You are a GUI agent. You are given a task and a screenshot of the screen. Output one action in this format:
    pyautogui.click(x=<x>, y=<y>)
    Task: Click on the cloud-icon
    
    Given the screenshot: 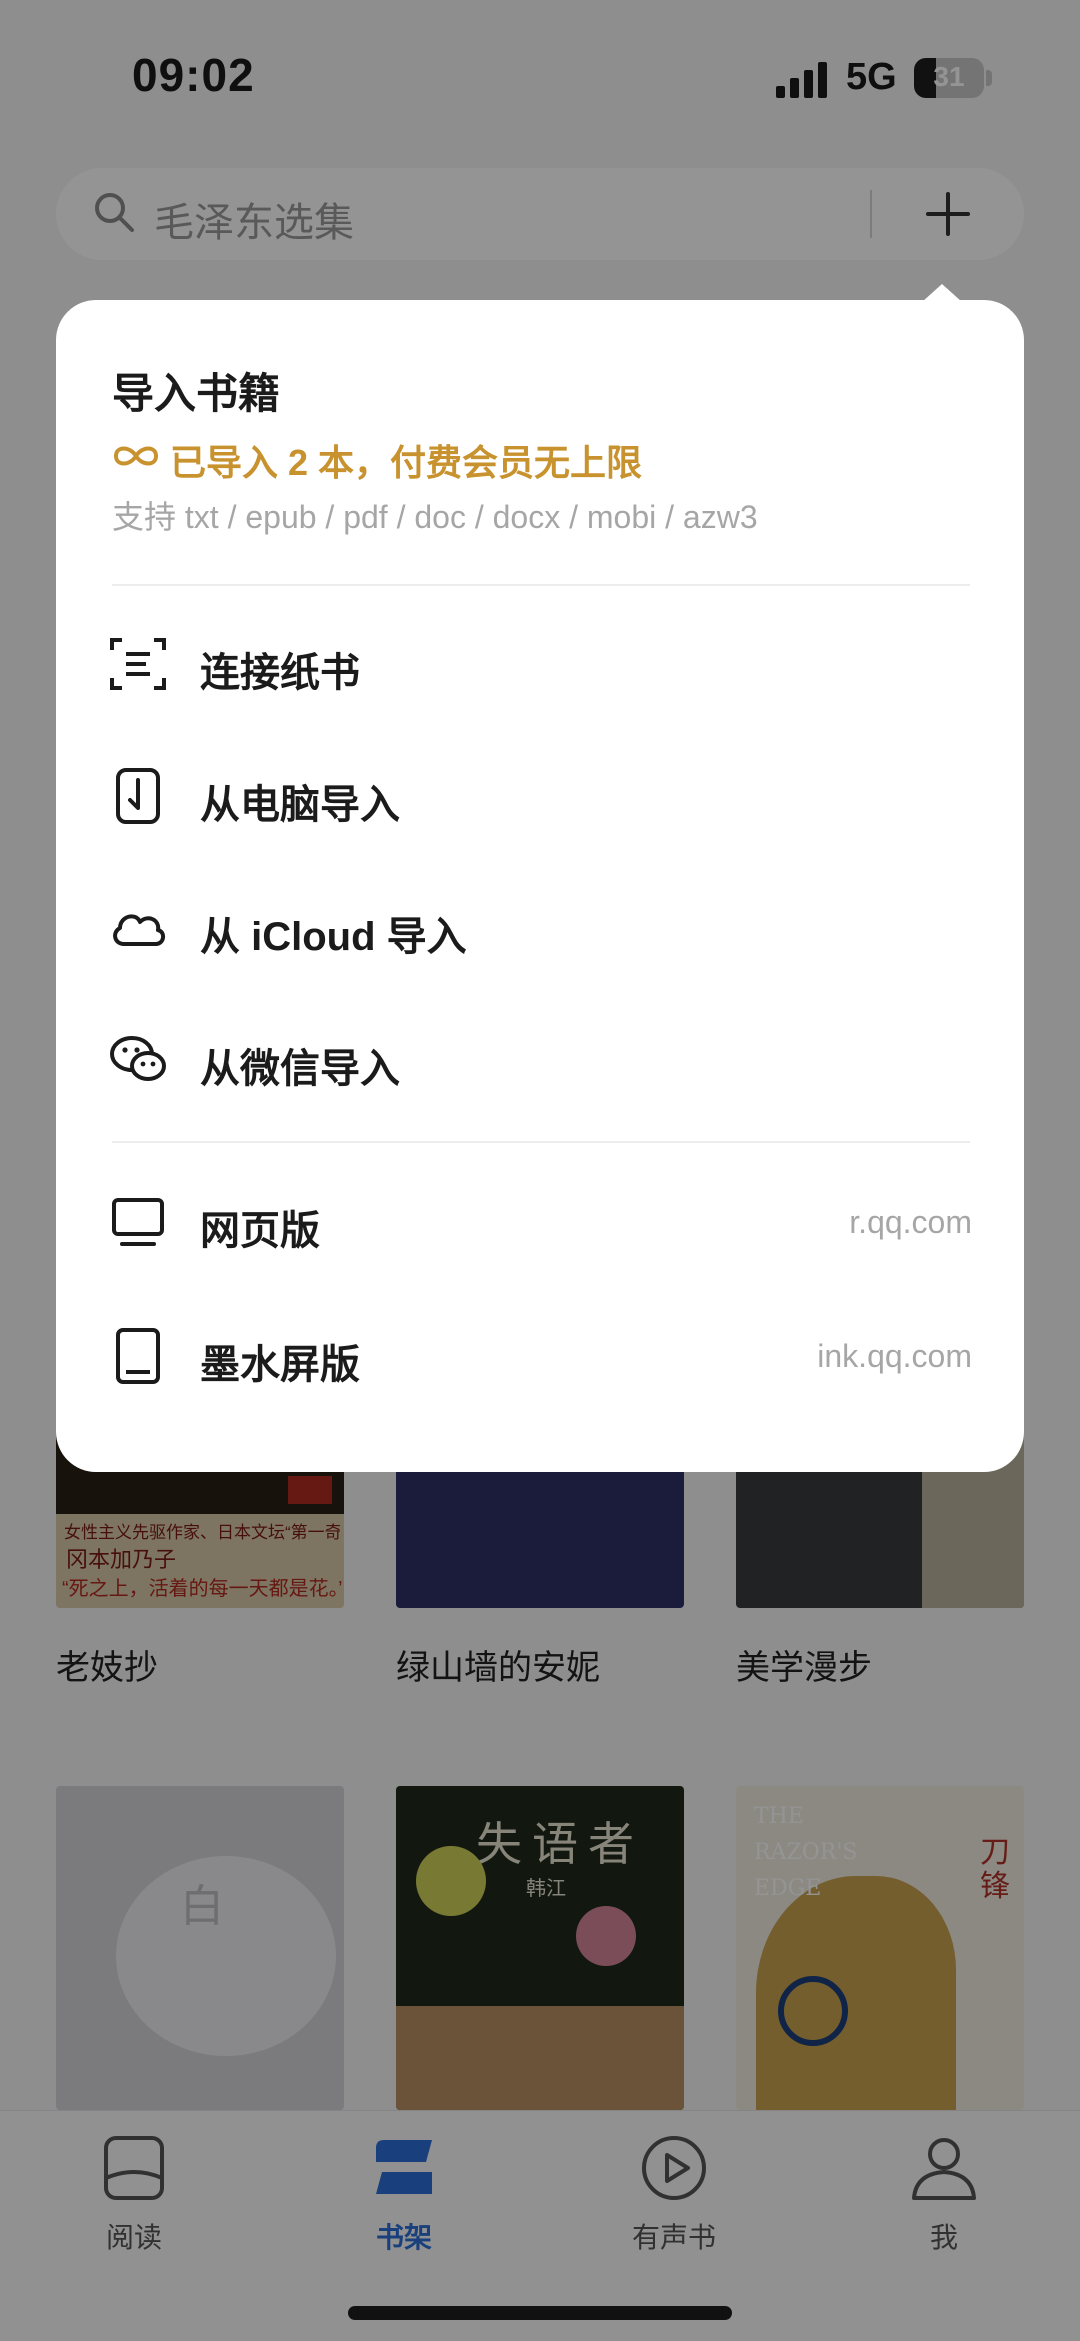 What is the action you would take?
    pyautogui.click(x=139, y=930)
    